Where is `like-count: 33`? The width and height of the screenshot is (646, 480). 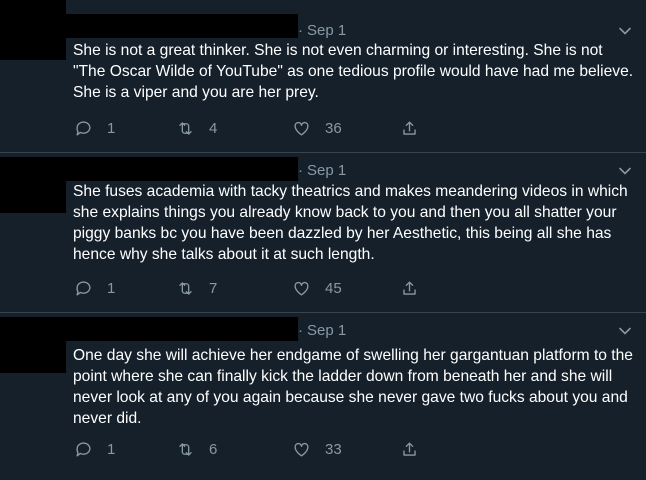 like-count: 33 is located at coordinates (333, 449).